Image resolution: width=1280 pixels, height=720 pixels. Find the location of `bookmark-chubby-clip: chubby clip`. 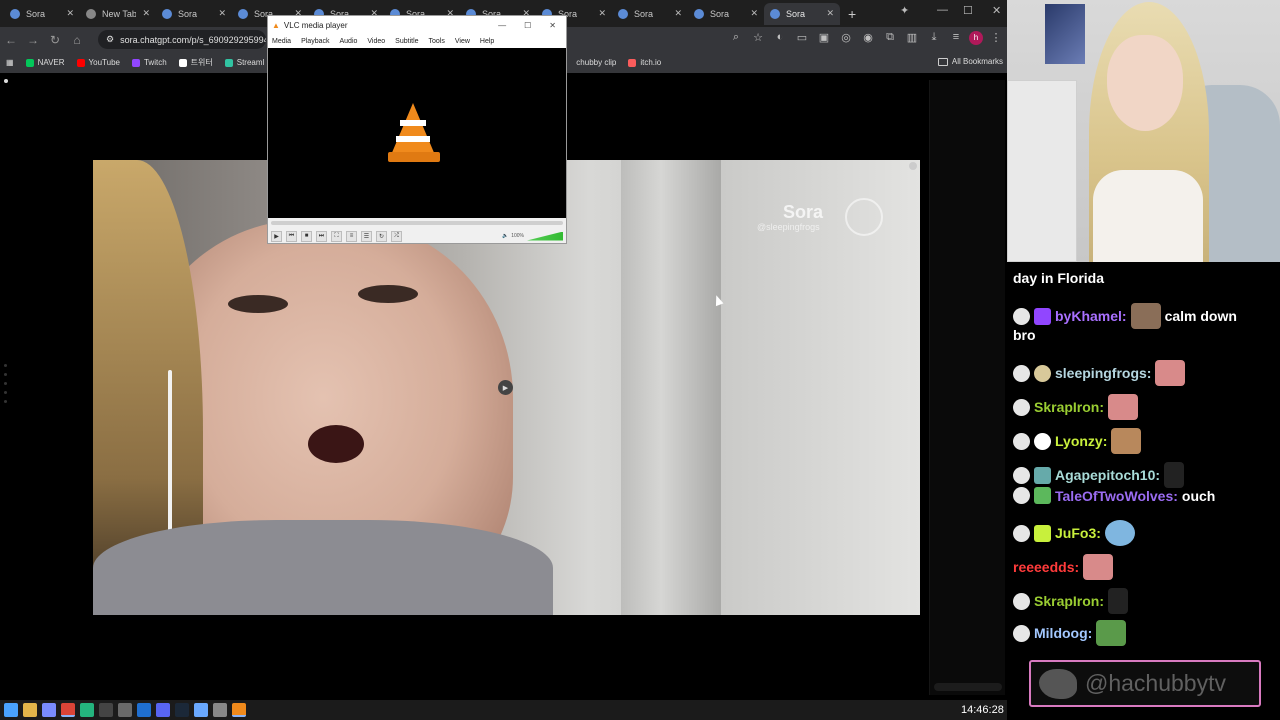

bookmark-chubby-clip: chubby clip is located at coordinates (596, 62).